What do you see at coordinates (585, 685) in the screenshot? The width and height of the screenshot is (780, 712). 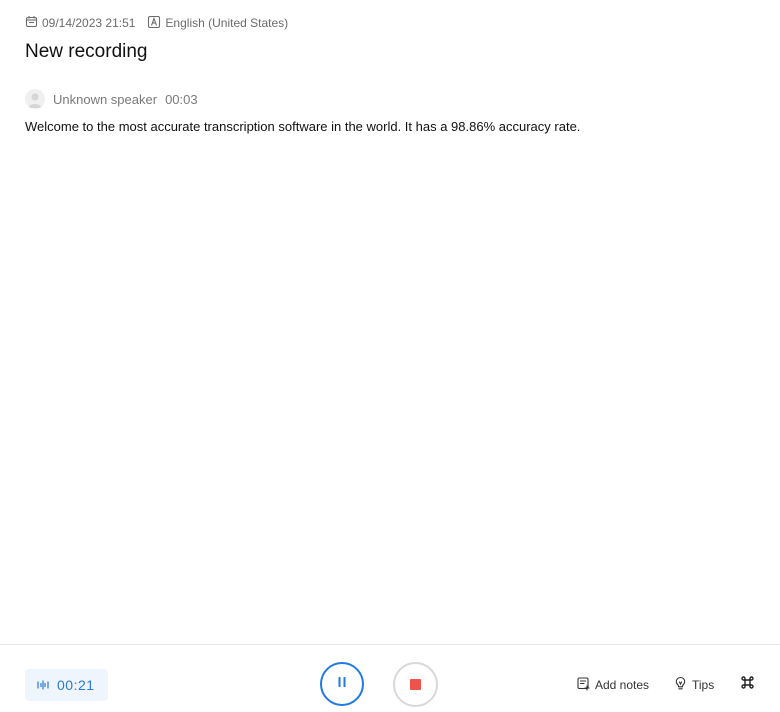 I see `notes-icon` at bounding box center [585, 685].